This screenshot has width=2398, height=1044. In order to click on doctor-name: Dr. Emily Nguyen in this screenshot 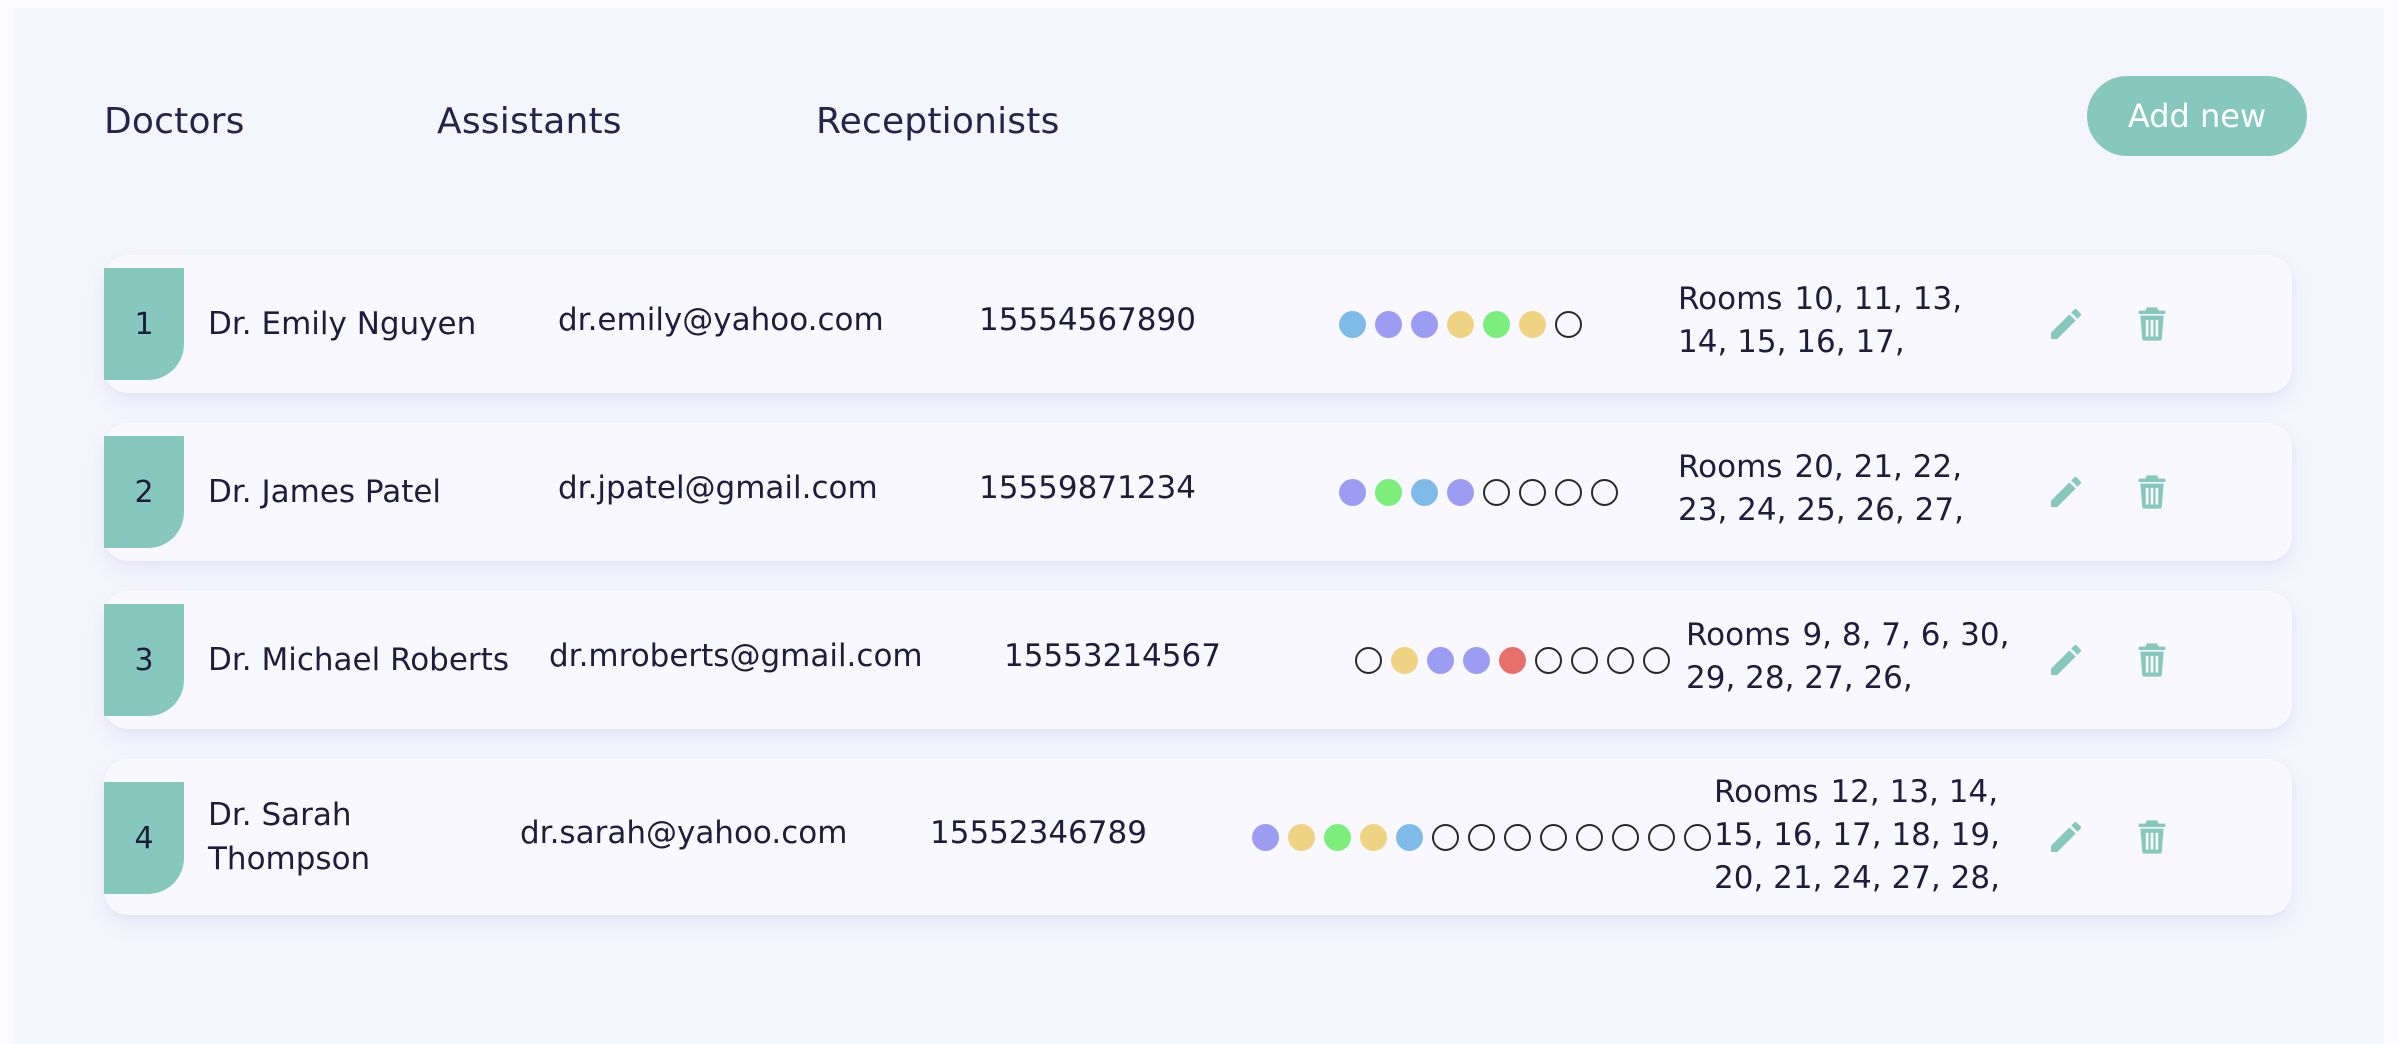, I will do `click(342, 324)`.